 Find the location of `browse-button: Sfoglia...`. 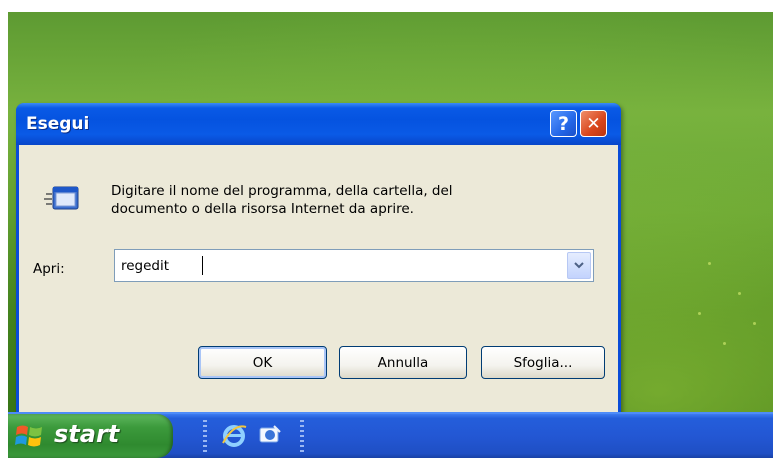

browse-button: Sfoglia... is located at coordinates (543, 362).